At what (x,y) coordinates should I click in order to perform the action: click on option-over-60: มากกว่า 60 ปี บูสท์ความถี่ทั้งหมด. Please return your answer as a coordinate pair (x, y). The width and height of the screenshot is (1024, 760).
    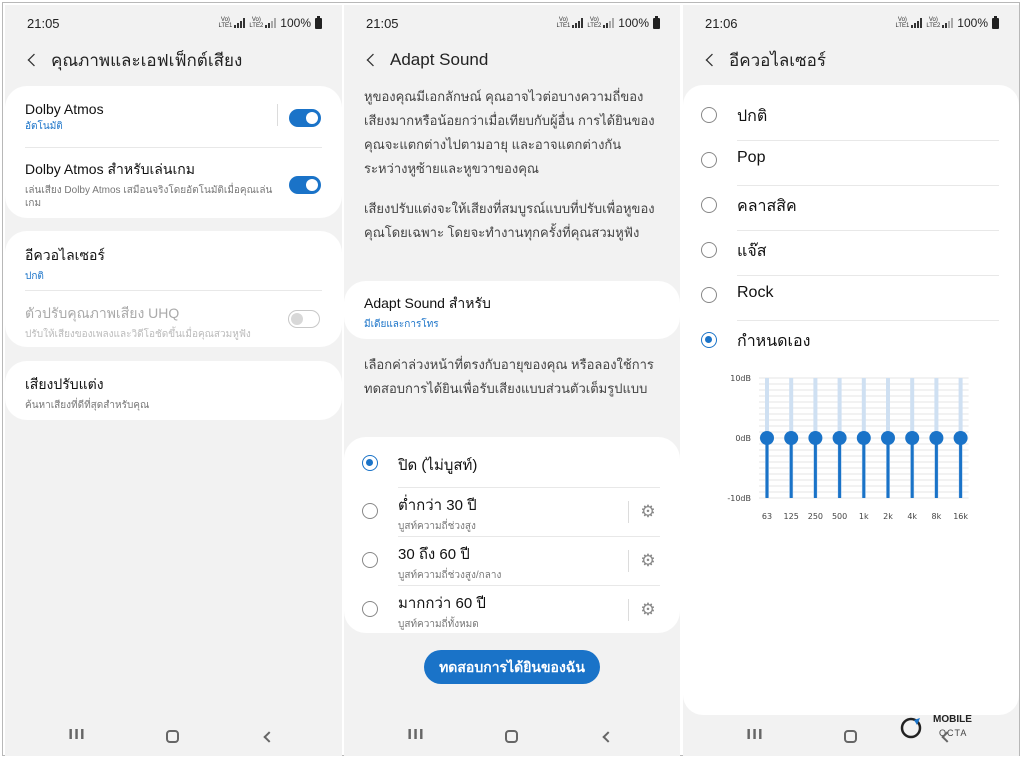
    Looking at the image, I should click on (529, 611).